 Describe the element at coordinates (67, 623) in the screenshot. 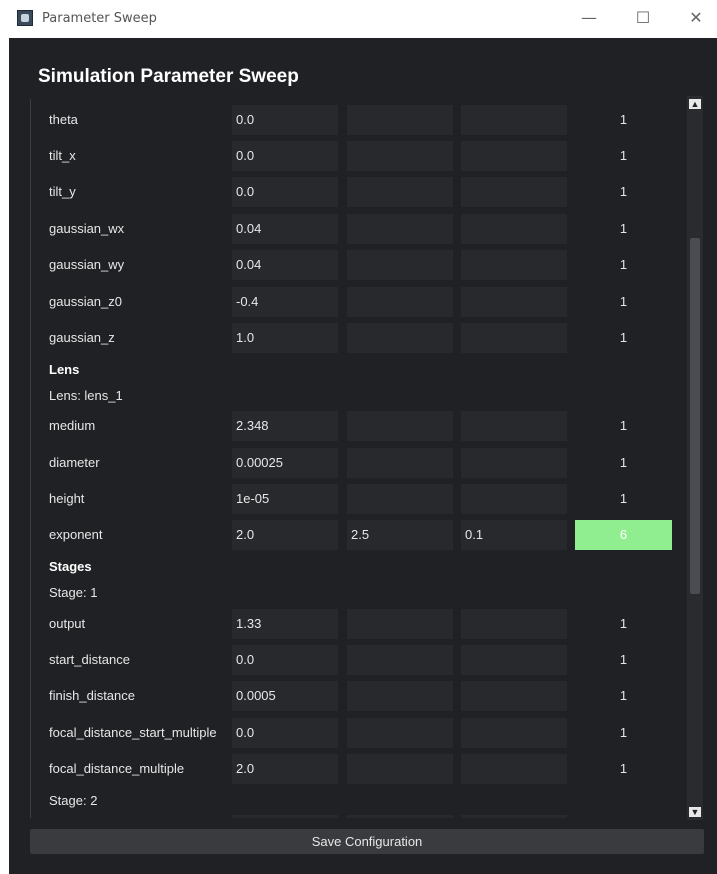

I see `param-label: output` at that location.